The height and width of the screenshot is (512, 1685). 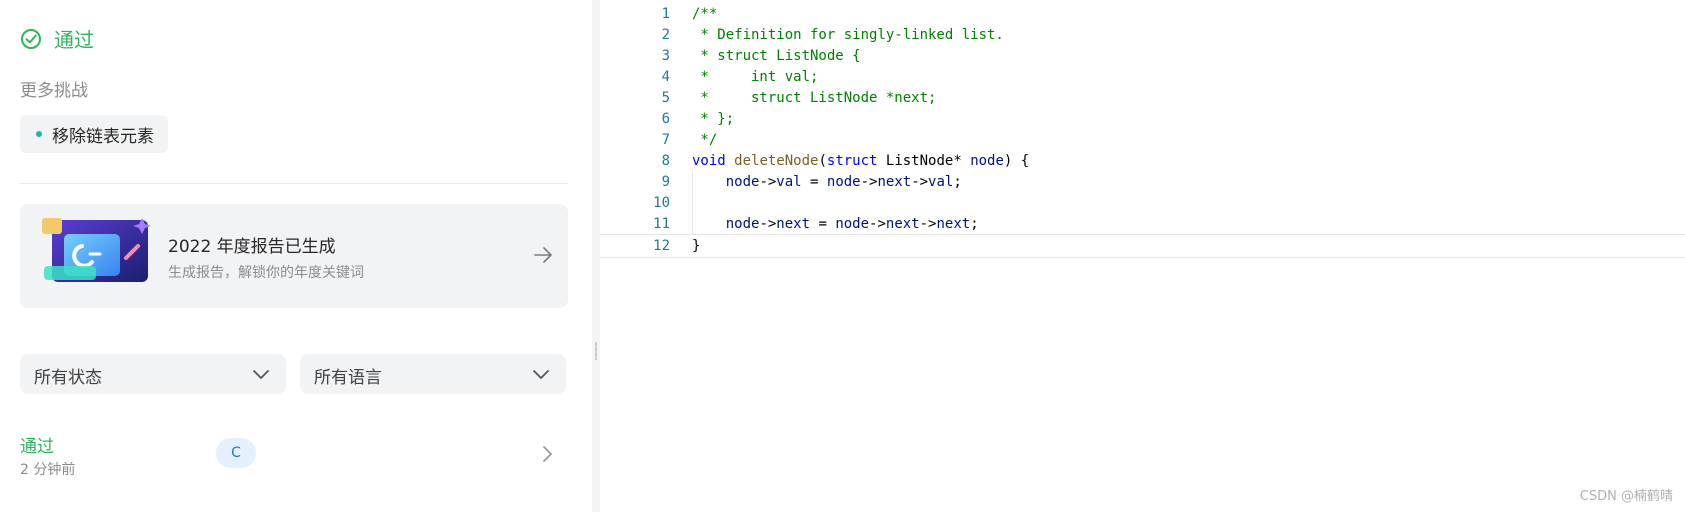 What do you see at coordinates (294, 183) in the screenshot?
I see `section-divider` at bounding box center [294, 183].